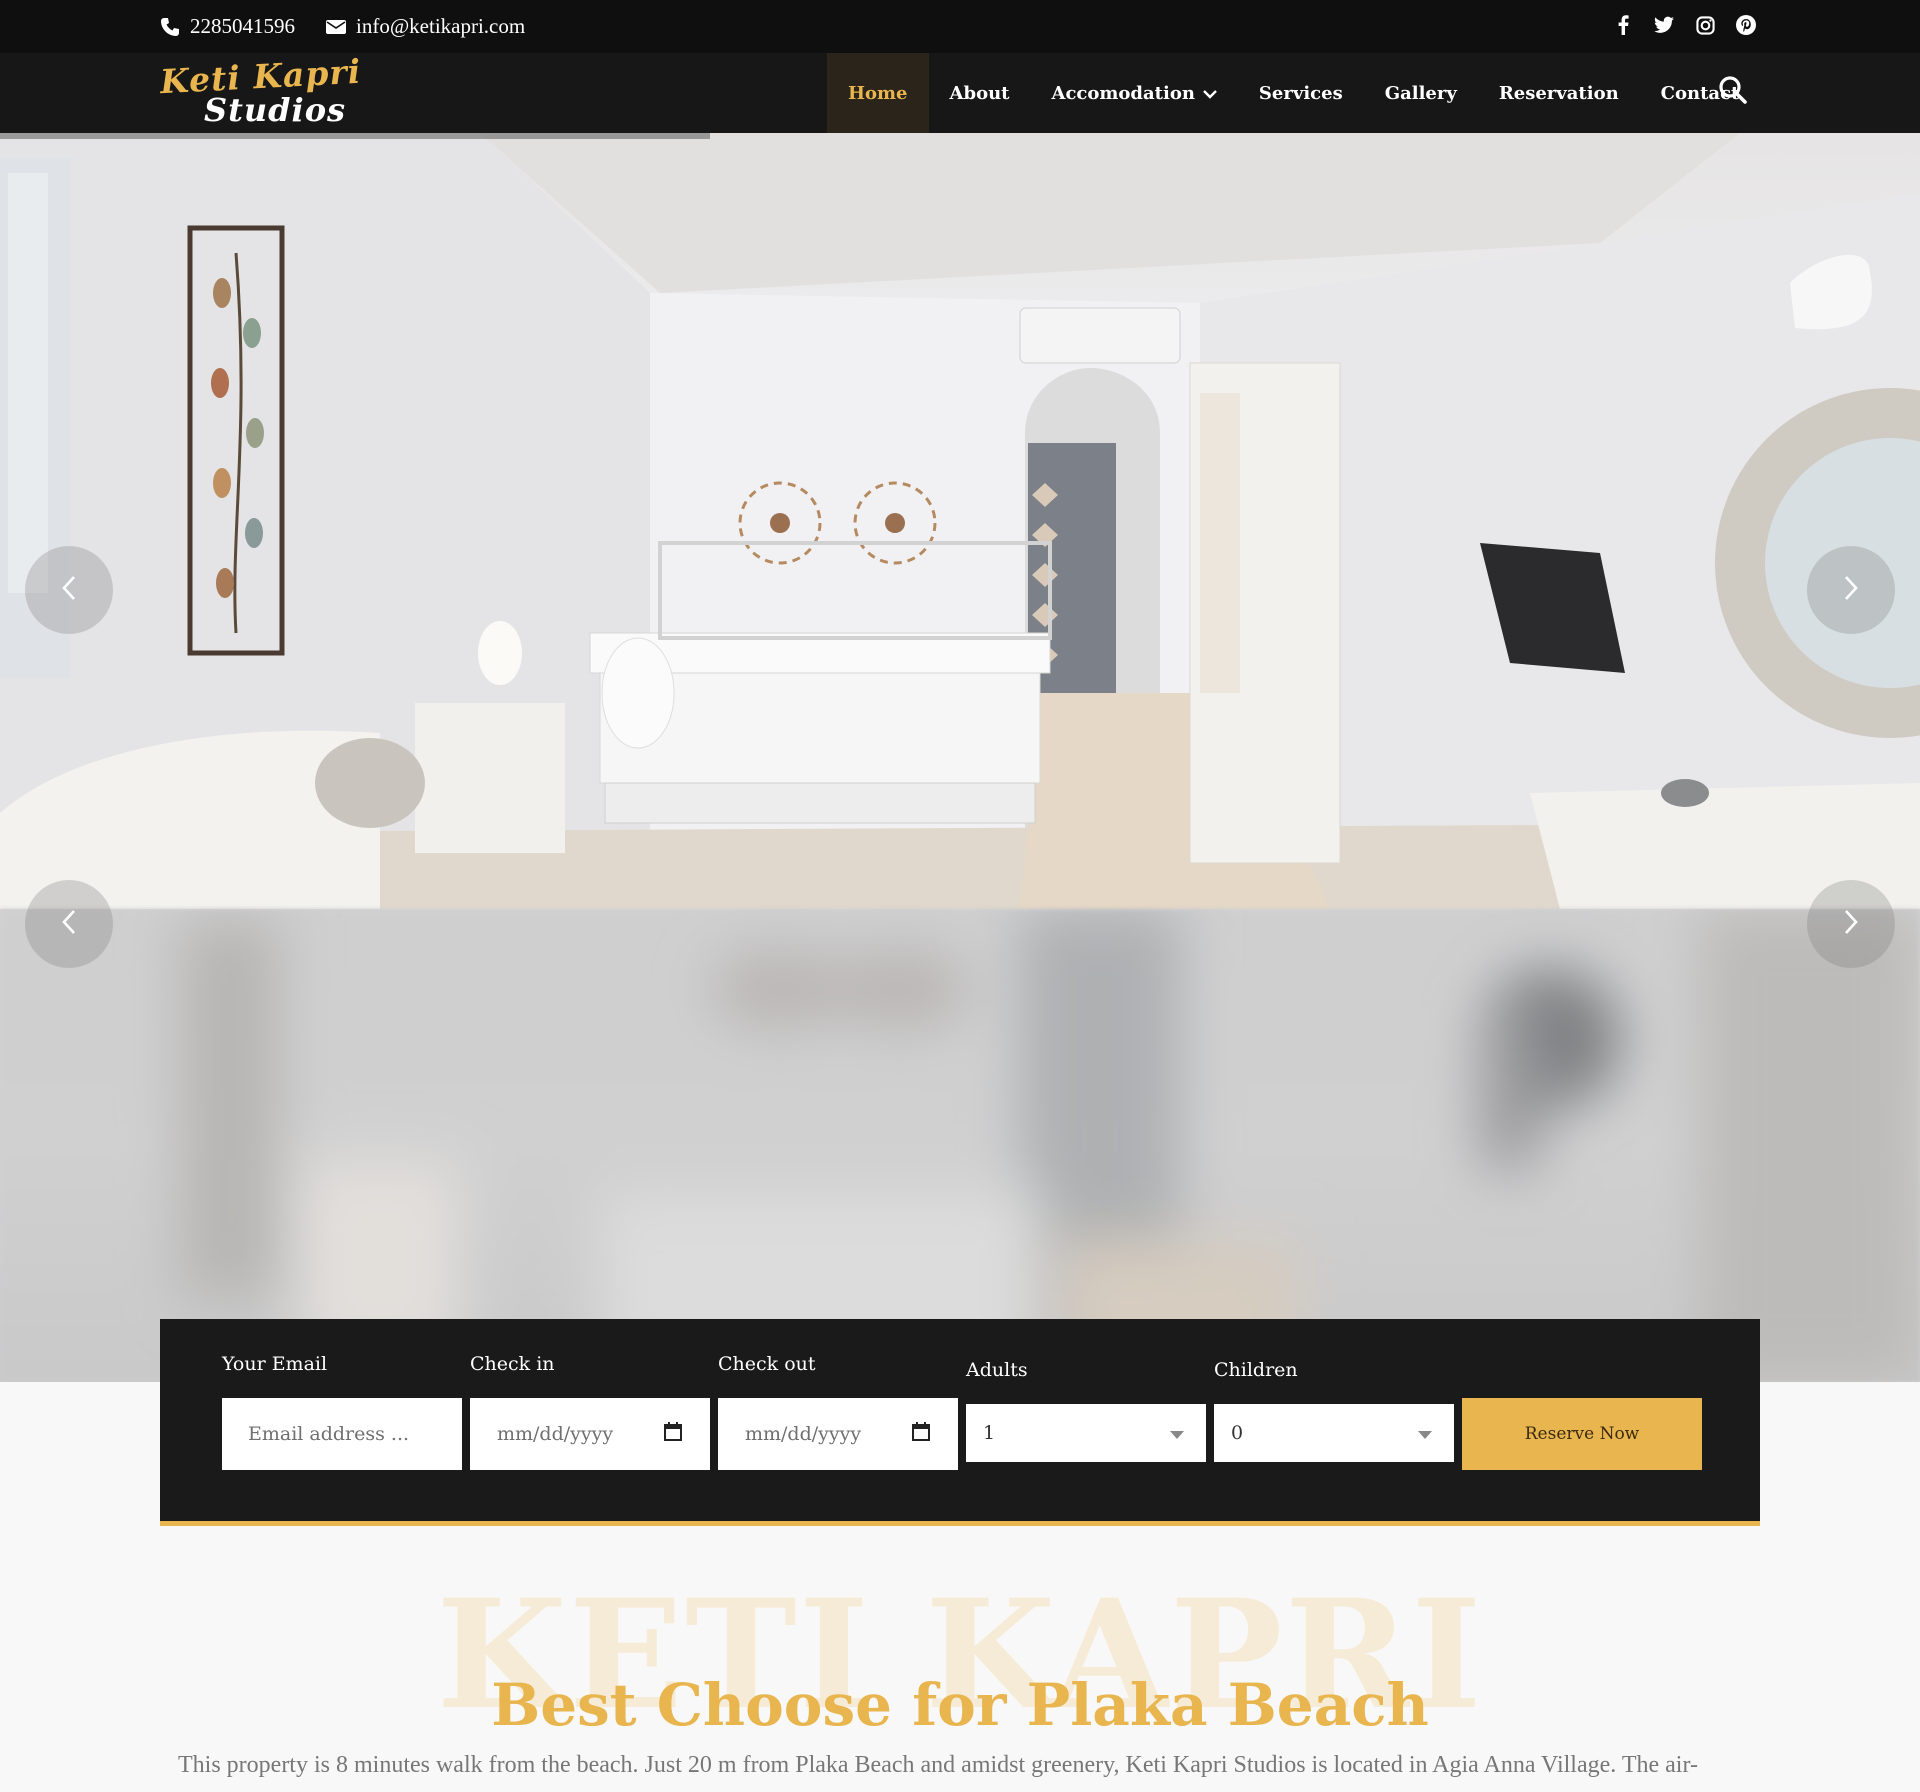 This screenshot has width=1920, height=1792. I want to click on nav-accomodation: Accomodation, so click(1133, 93).